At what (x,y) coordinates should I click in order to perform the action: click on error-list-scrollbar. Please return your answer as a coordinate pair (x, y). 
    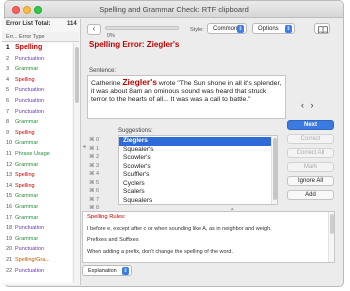
    Looking at the image, I should click on (76, 163).